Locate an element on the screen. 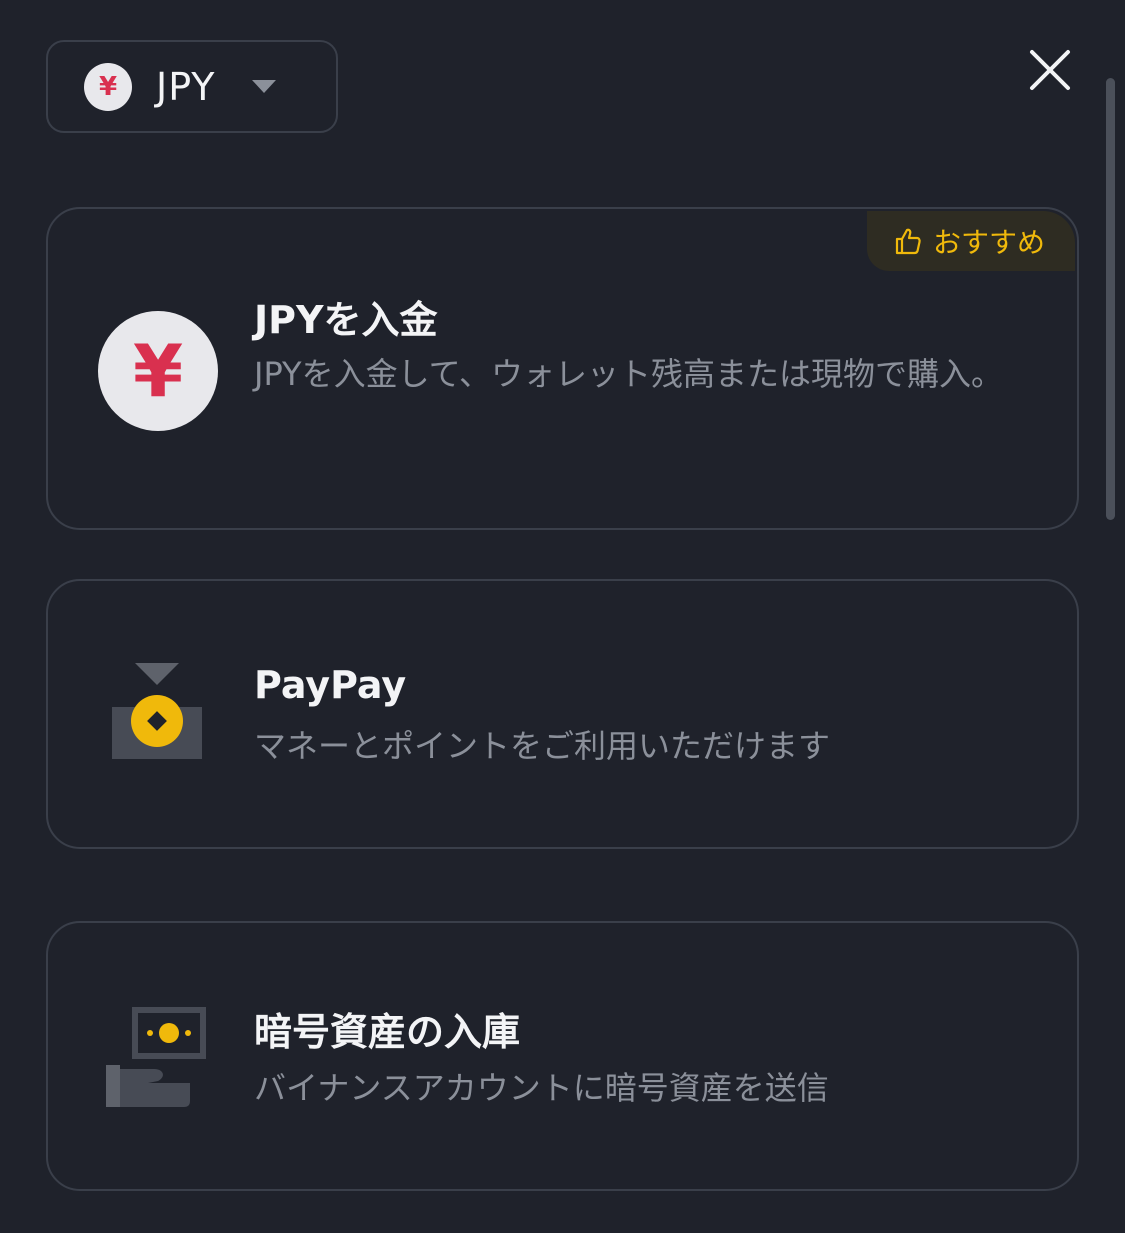 The height and width of the screenshot is (1233, 1125). close-button is located at coordinates (1050, 70).